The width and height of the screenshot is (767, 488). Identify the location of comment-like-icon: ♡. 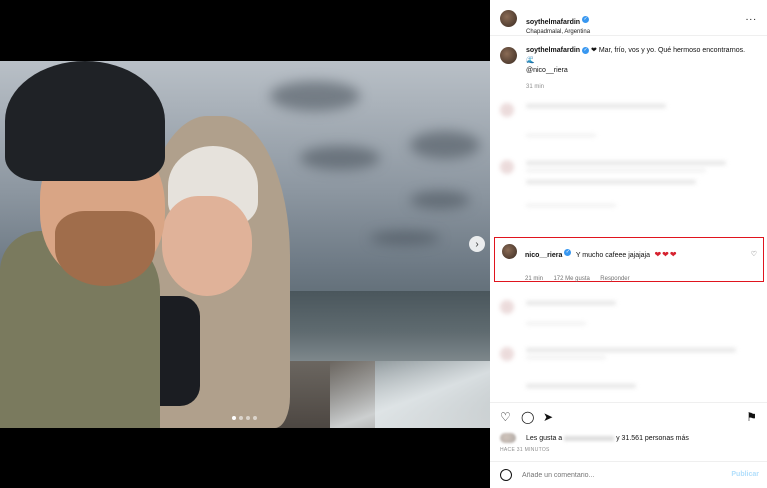
(754, 254).